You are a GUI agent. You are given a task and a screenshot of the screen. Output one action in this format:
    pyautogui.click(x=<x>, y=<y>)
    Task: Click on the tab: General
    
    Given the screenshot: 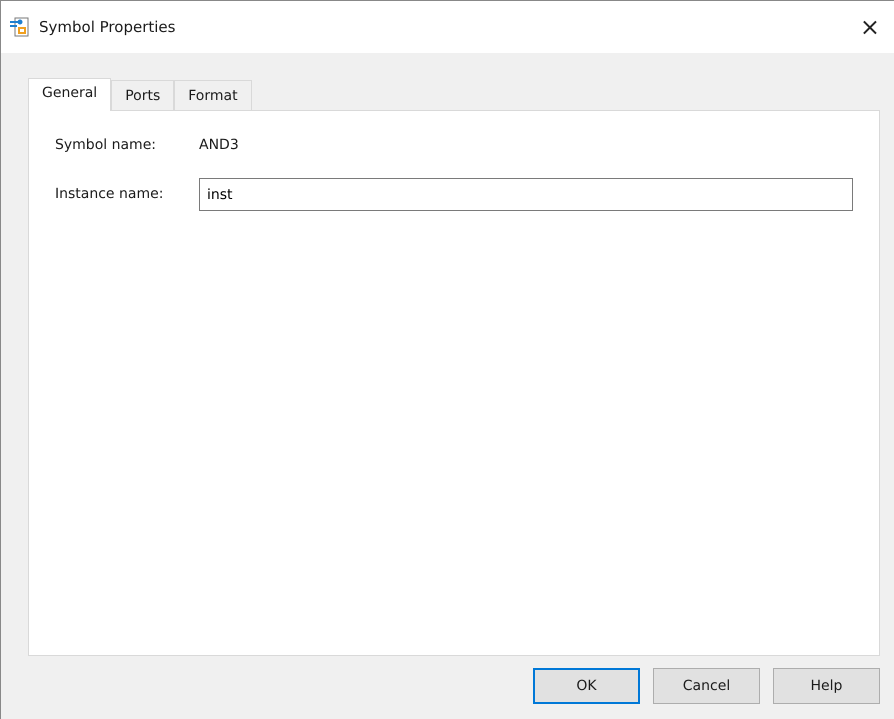 What is the action you would take?
    pyautogui.click(x=70, y=94)
    